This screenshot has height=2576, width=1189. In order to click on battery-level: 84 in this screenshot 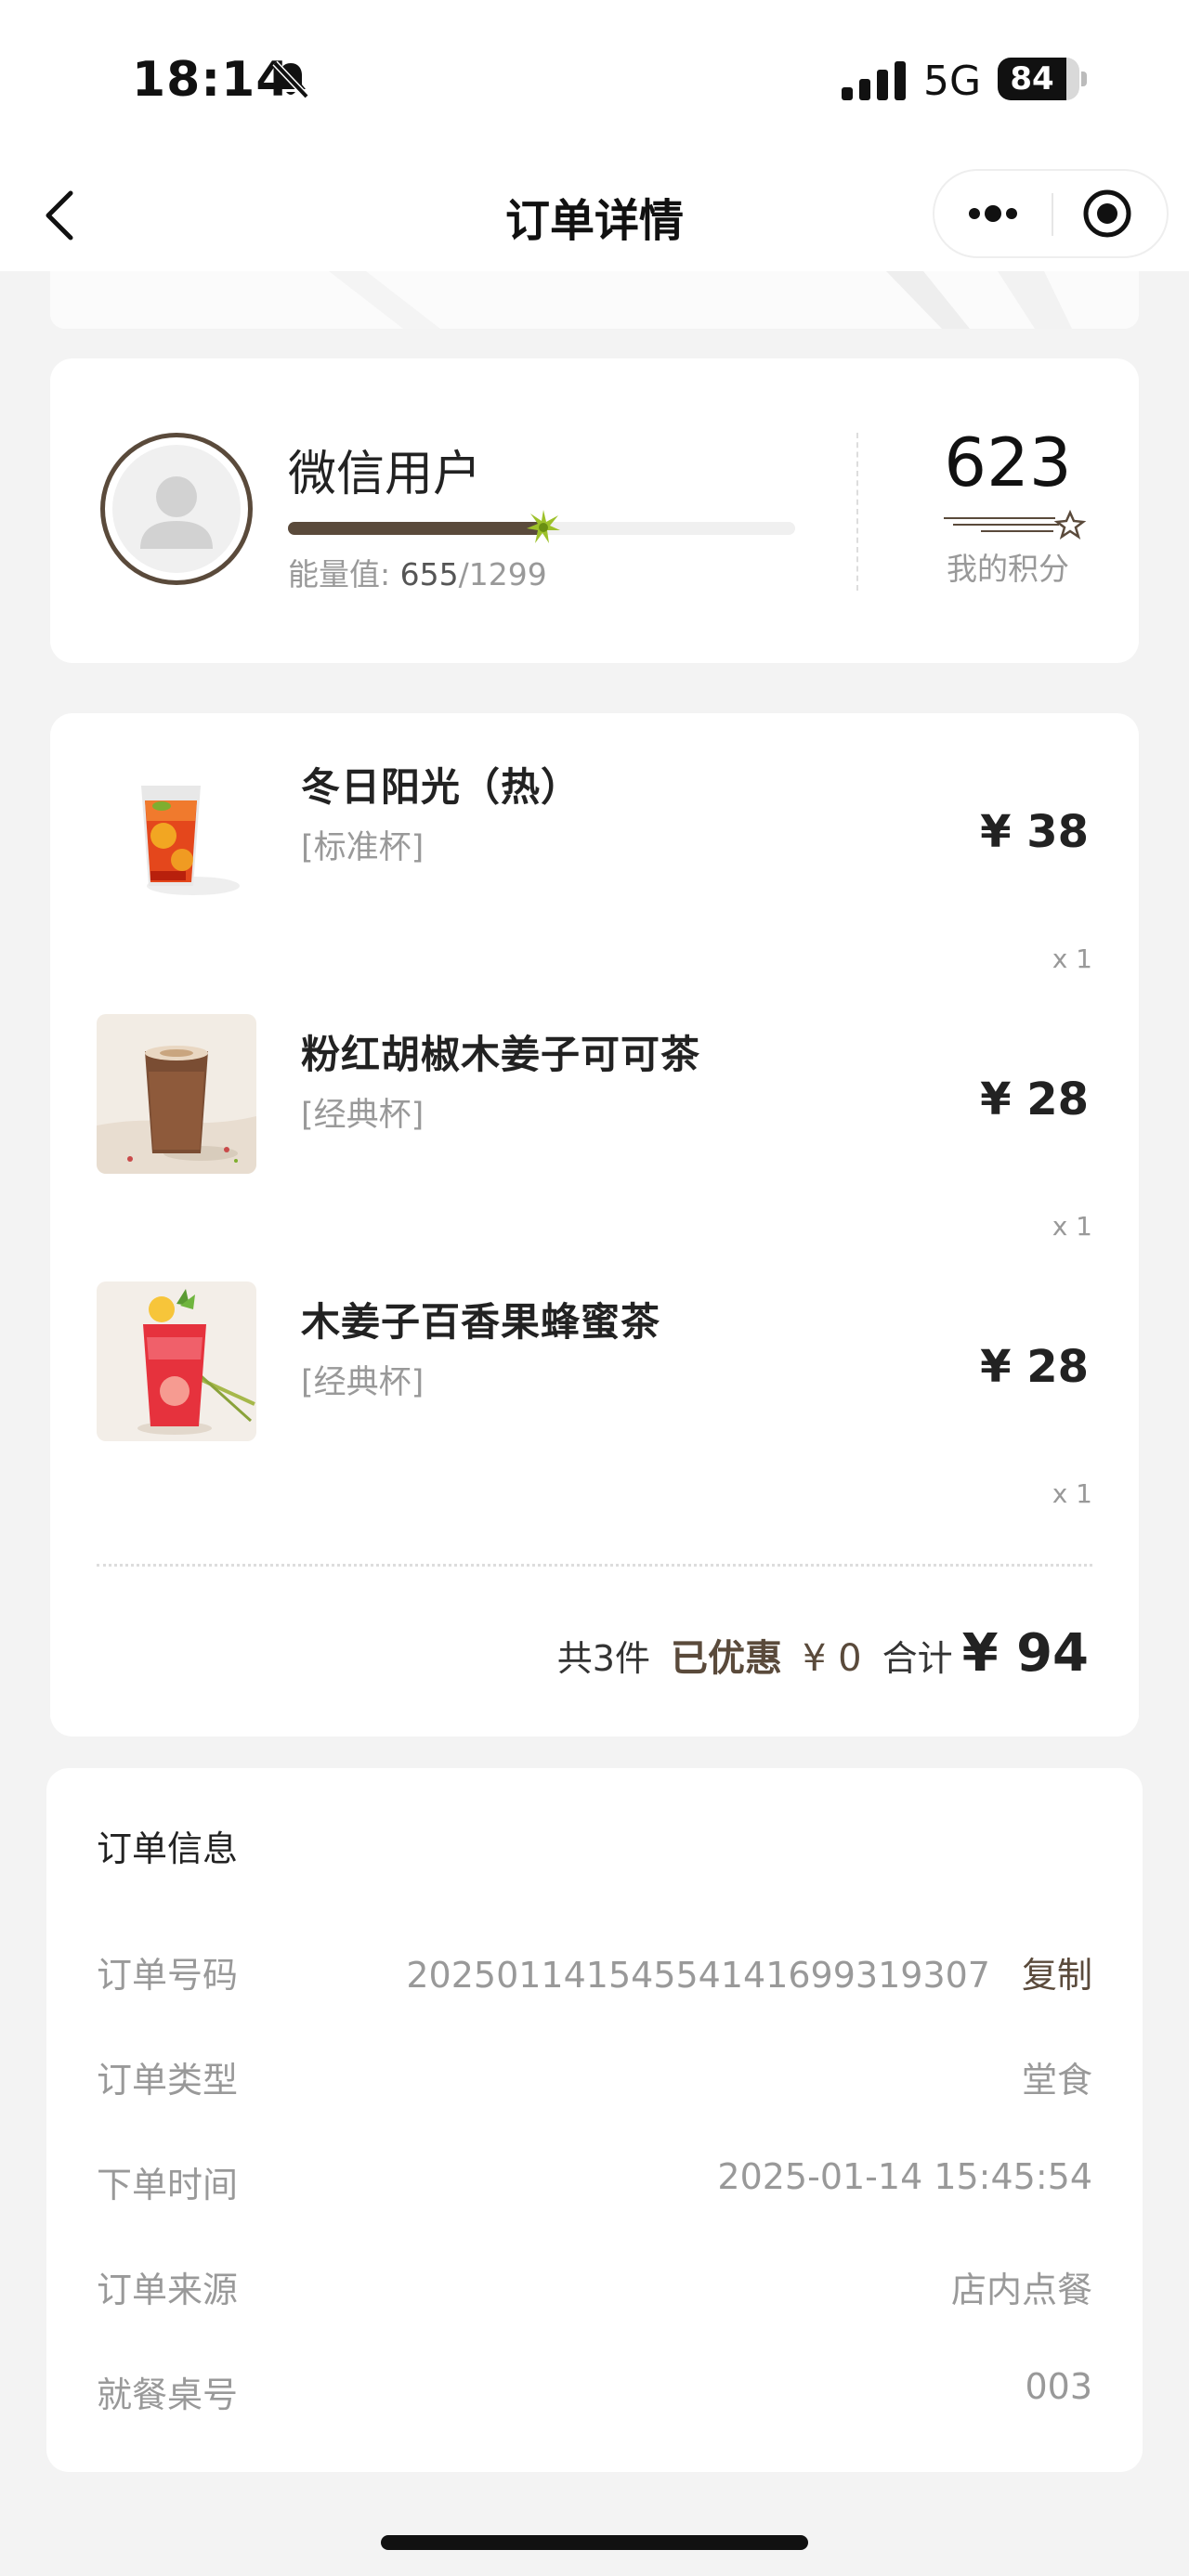, I will do `click(1032, 79)`.